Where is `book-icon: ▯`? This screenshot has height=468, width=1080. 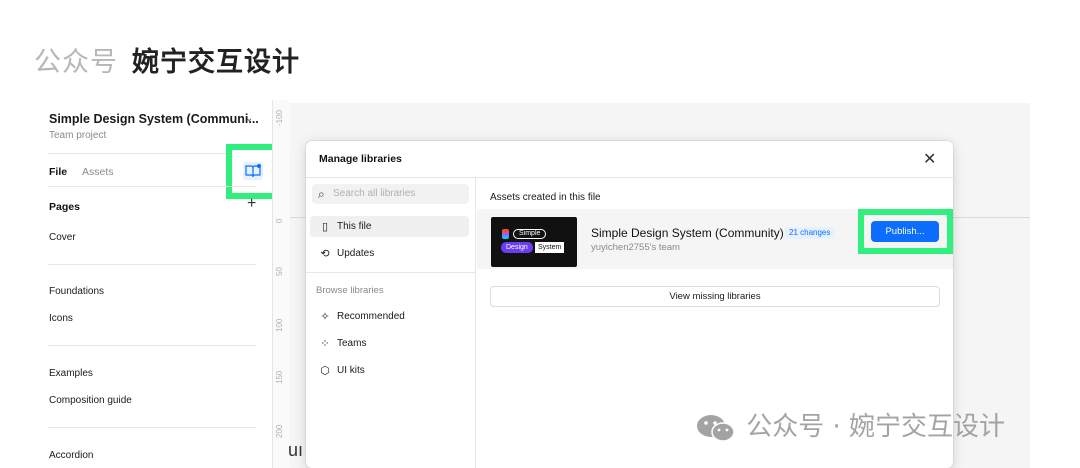
book-icon: ▯ is located at coordinates (325, 227).